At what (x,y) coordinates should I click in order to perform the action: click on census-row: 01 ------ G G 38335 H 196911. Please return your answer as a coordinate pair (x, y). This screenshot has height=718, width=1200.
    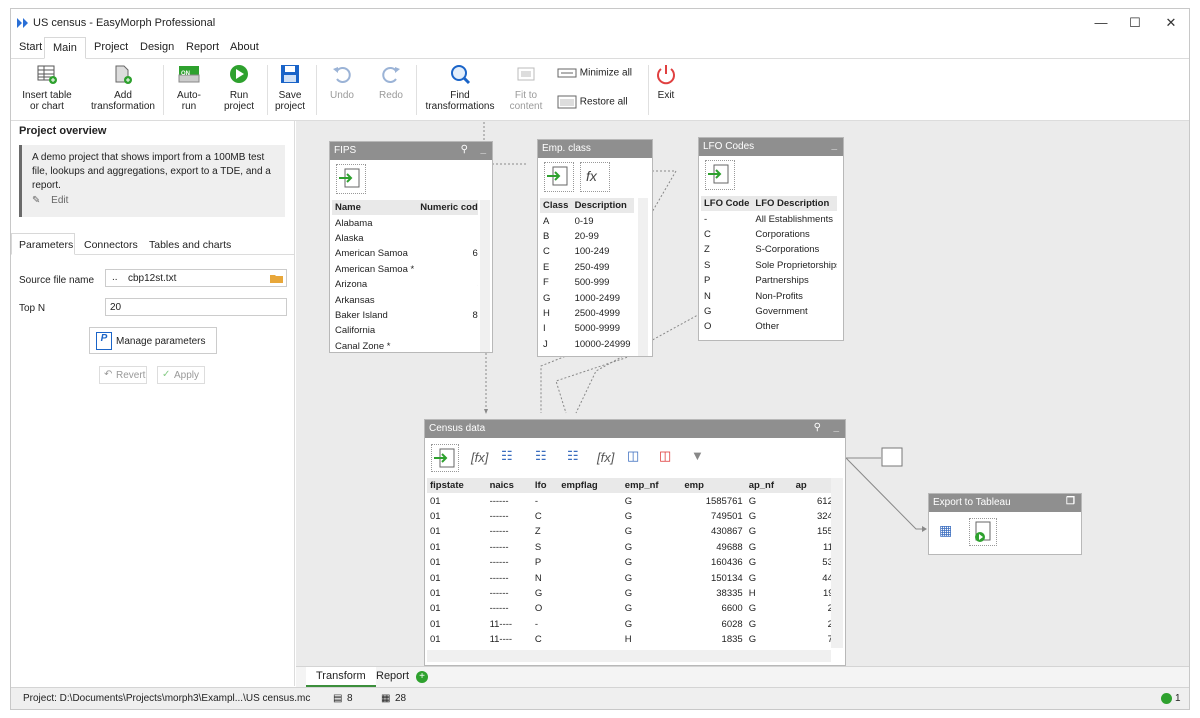
    Looking at the image, I should click on (629, 593).